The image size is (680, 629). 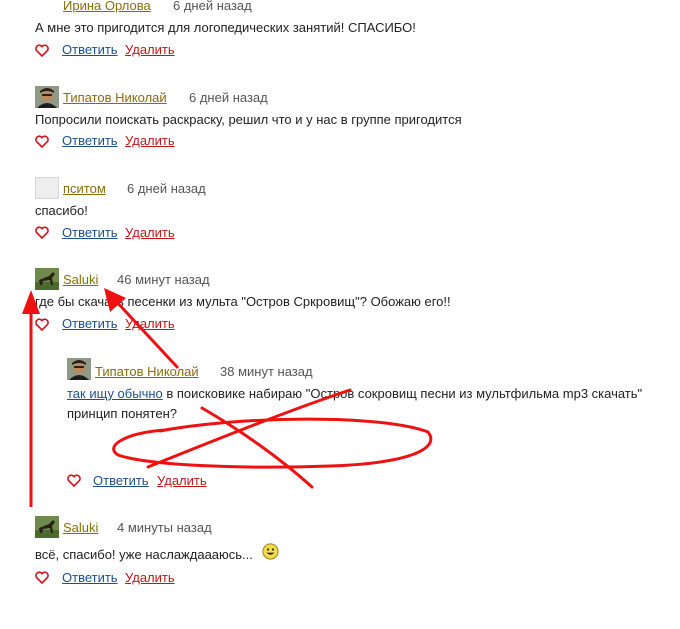 I want to click on search-example-link: так ищу обычно, so click(x=115, y=393).